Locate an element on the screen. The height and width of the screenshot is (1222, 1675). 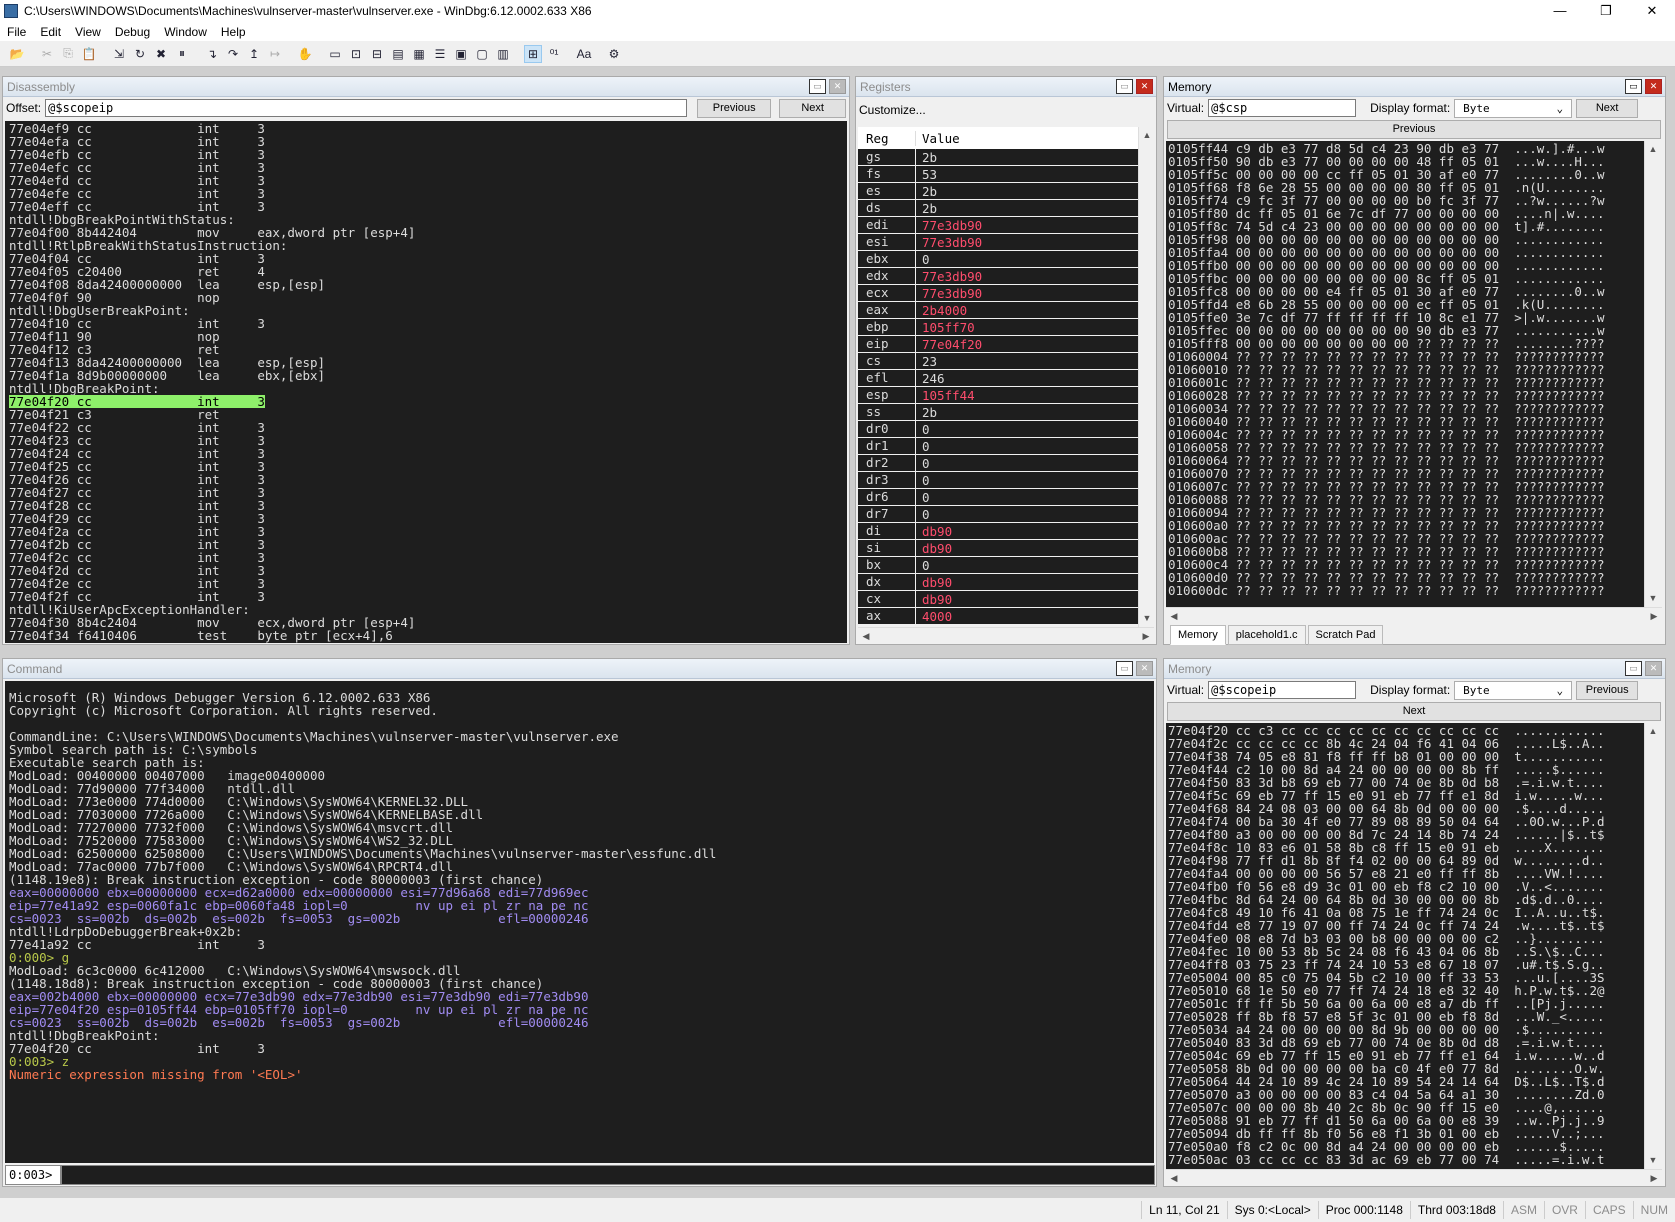
register-row: dr7 0 is located at coordinates (998, 514).